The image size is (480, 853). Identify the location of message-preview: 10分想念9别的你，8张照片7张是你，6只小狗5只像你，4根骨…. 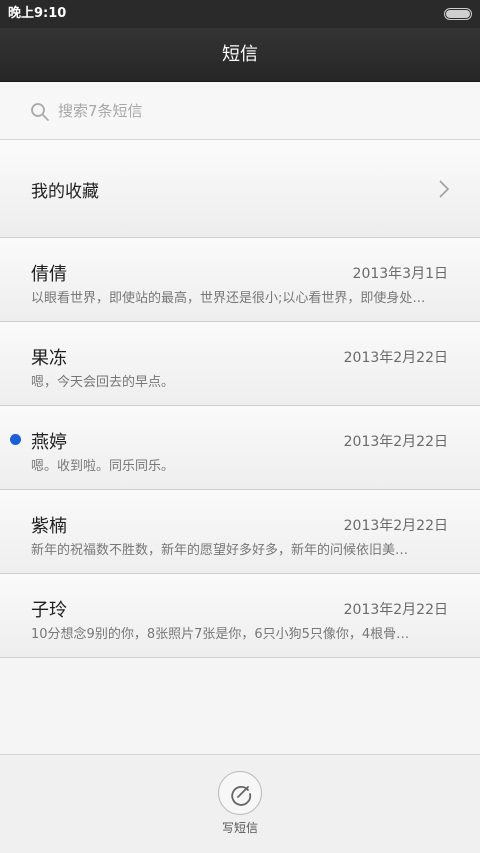
(220, 634).